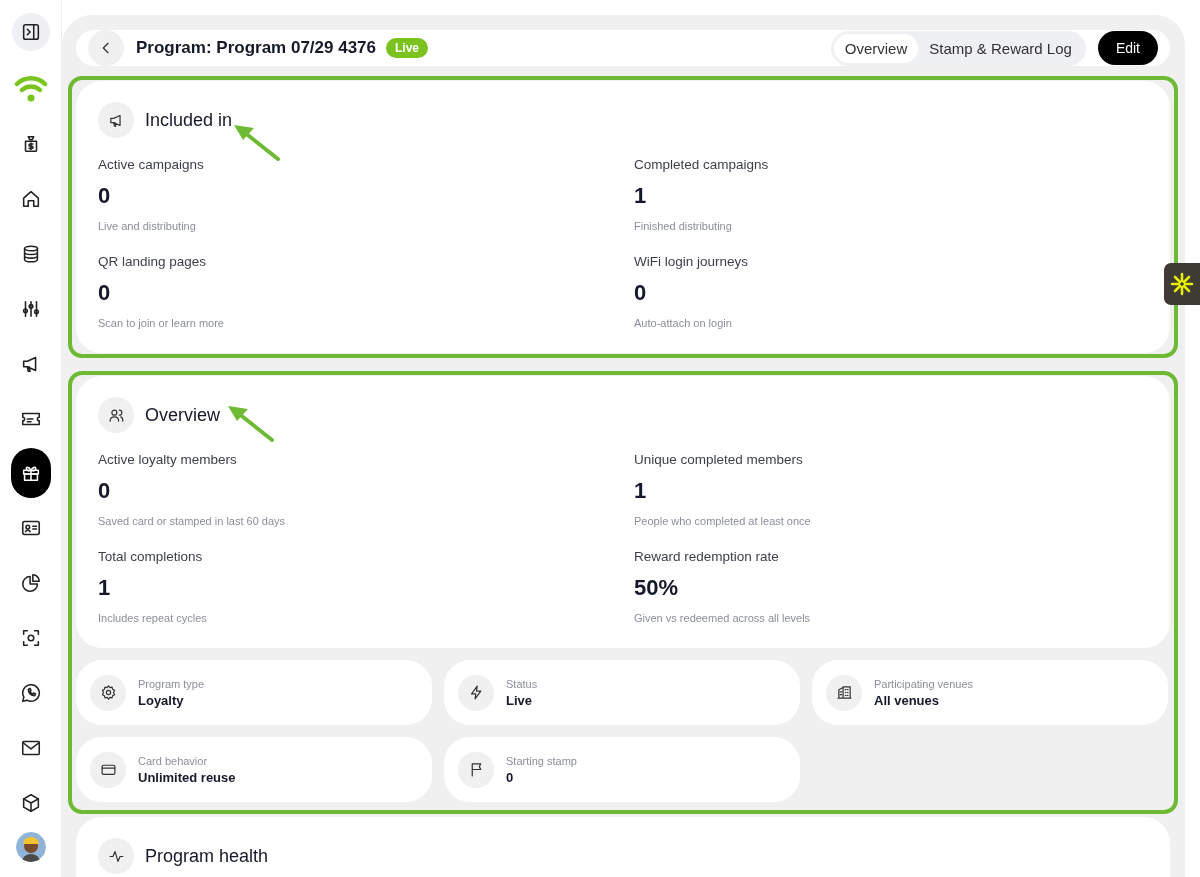  I want to click on detail-label: Program type, so click(171, 683).